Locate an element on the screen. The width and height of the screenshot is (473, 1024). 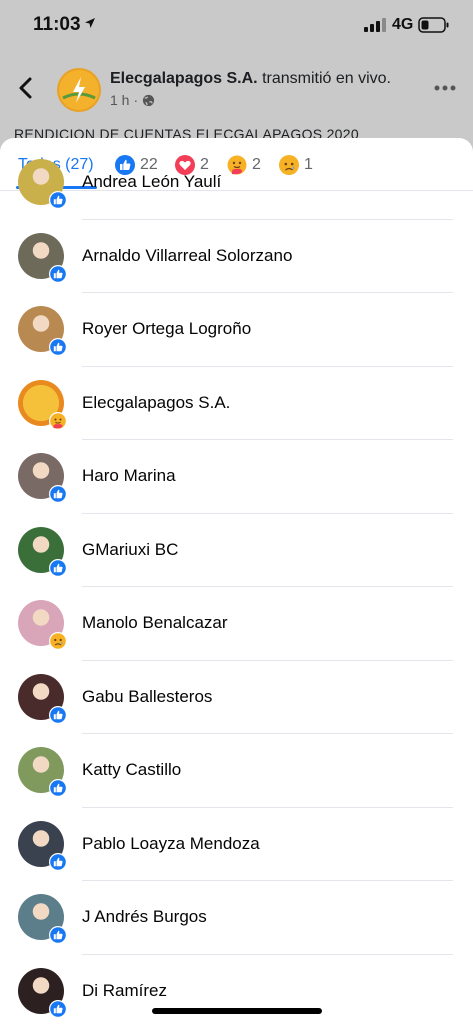
reaction-row: Elecgalapagos S.A. is located at coordinates (236, 403).